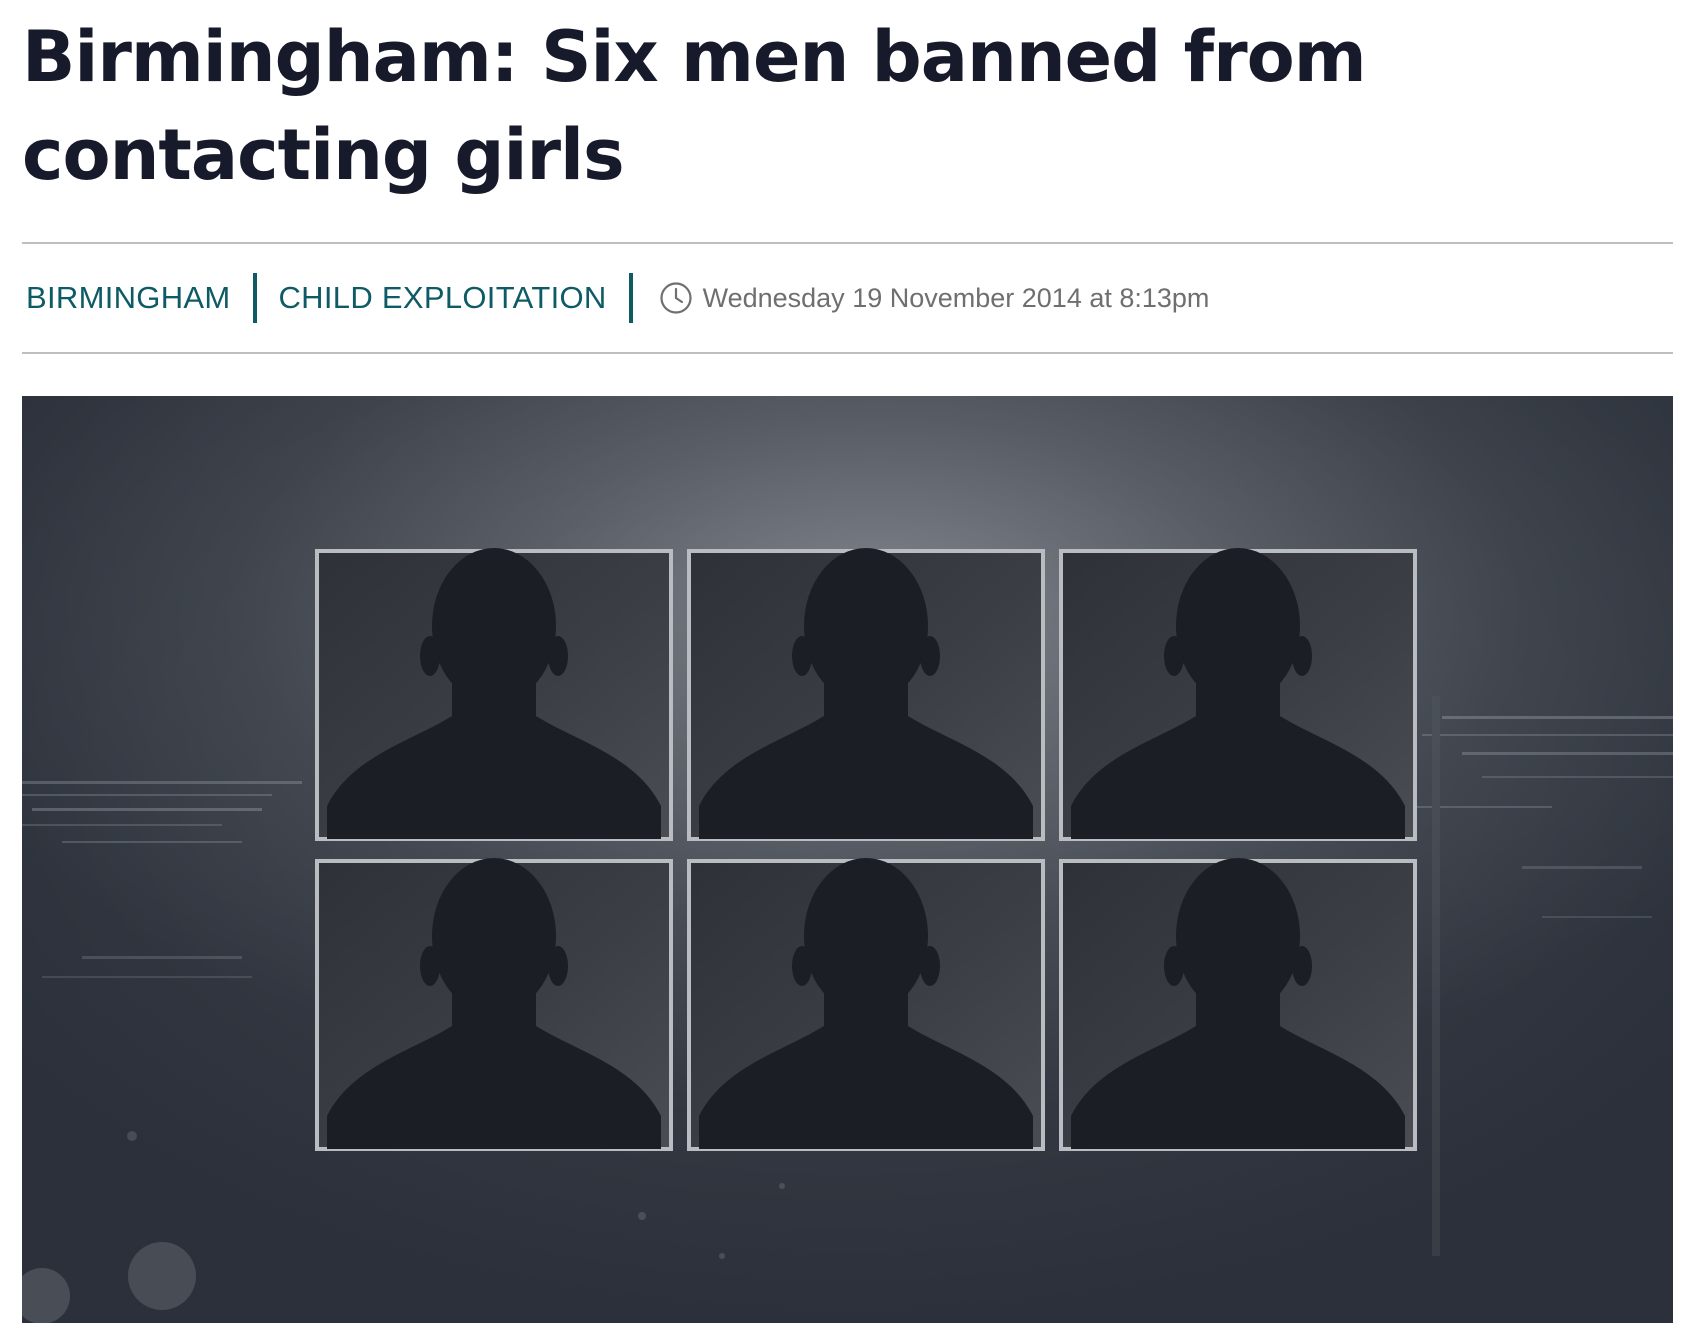 This screenshot has height=1330, width=1694. I want to click on clock-icon, so click(676, 298).